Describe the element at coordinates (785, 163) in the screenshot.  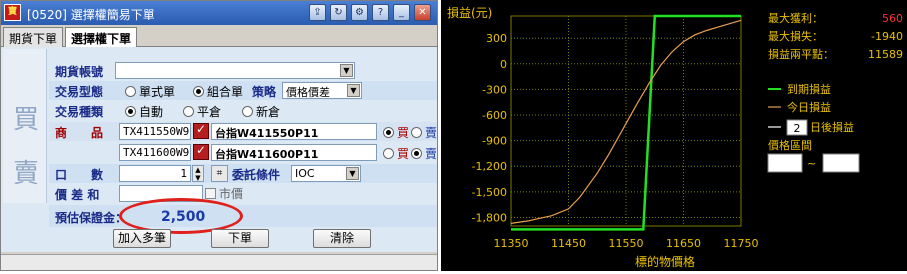
I see `price-range-from-input` at that location.